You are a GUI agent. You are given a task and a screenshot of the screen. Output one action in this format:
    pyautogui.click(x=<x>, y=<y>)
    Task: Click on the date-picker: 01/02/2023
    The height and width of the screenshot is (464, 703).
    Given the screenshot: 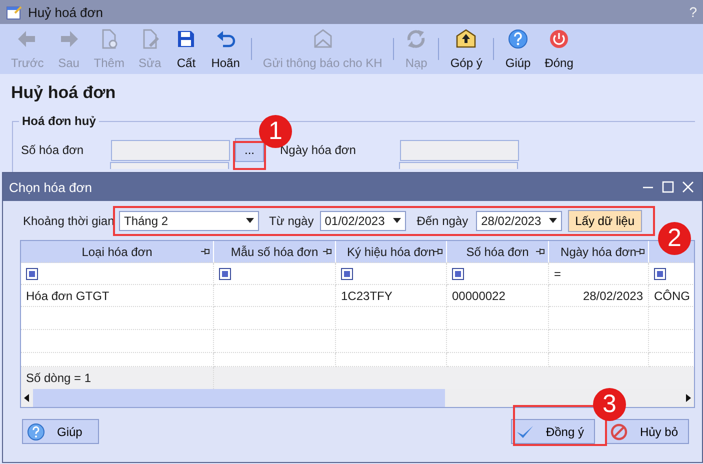 What is the action you would take?
    pyautogui.click(x=363, y=220)
    